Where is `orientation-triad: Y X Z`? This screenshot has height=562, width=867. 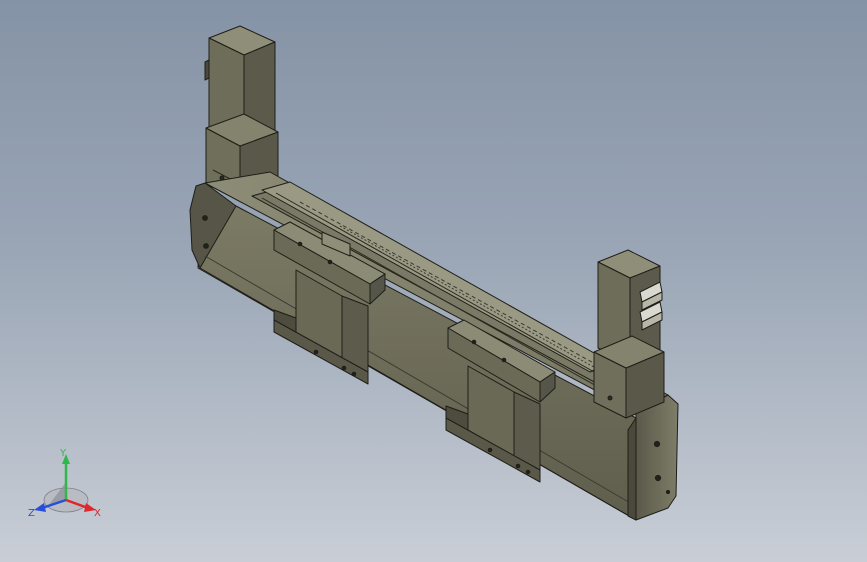
orientation-triad: Y X Z is located at coordinates (66, 486).